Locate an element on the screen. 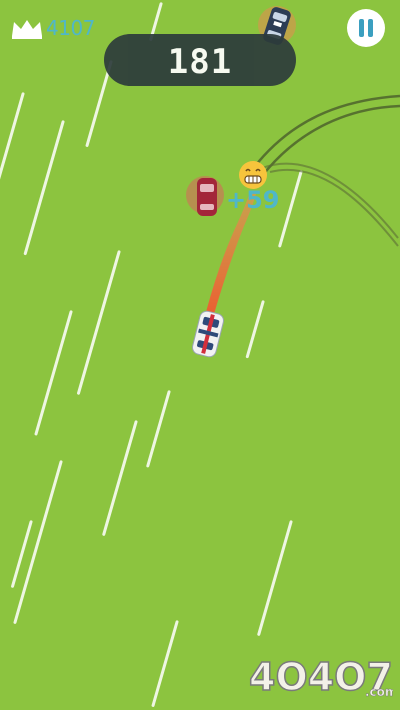 Image resolution: width=400 pixels, height=710 pixels. pause-button is located at coordinates (366, 28).